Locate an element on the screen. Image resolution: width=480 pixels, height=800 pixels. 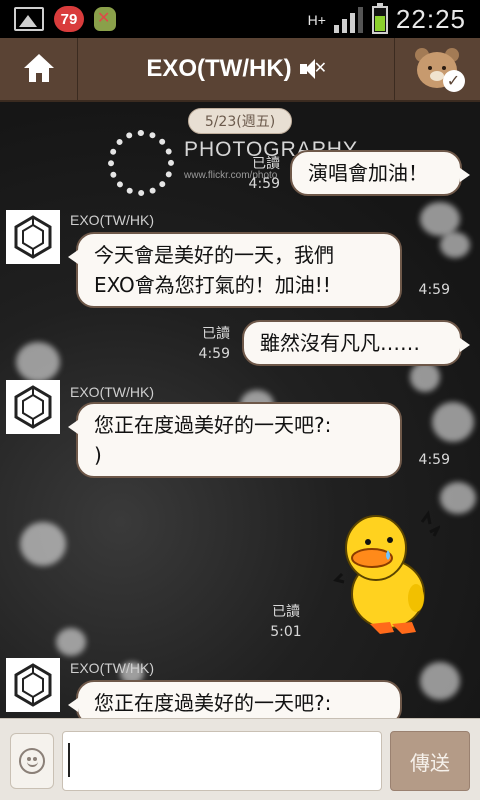
yellow-duck-sticker is located at coordinates (386, 572).